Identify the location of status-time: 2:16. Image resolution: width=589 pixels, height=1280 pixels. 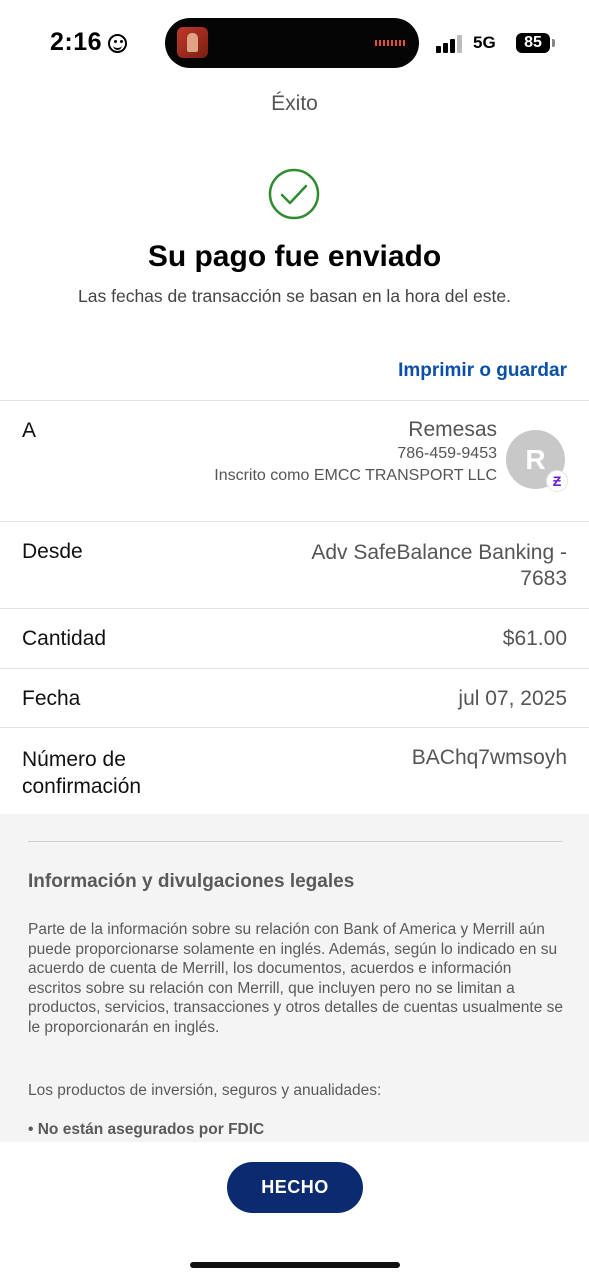
(76, 42).